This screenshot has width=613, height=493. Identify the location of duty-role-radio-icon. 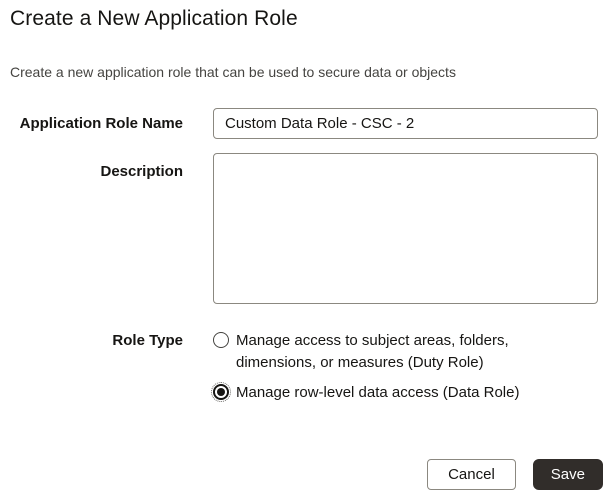
(221, 340).